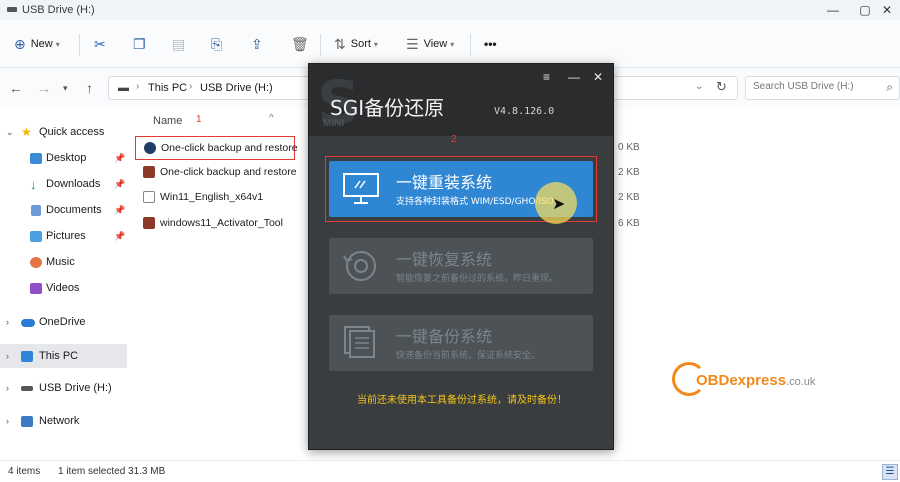 This screenshot has width=900, height=482. Describe the element at coordinates (59, 356) in the screenshot. I see `sidebar-item-label: This PC` at that location.